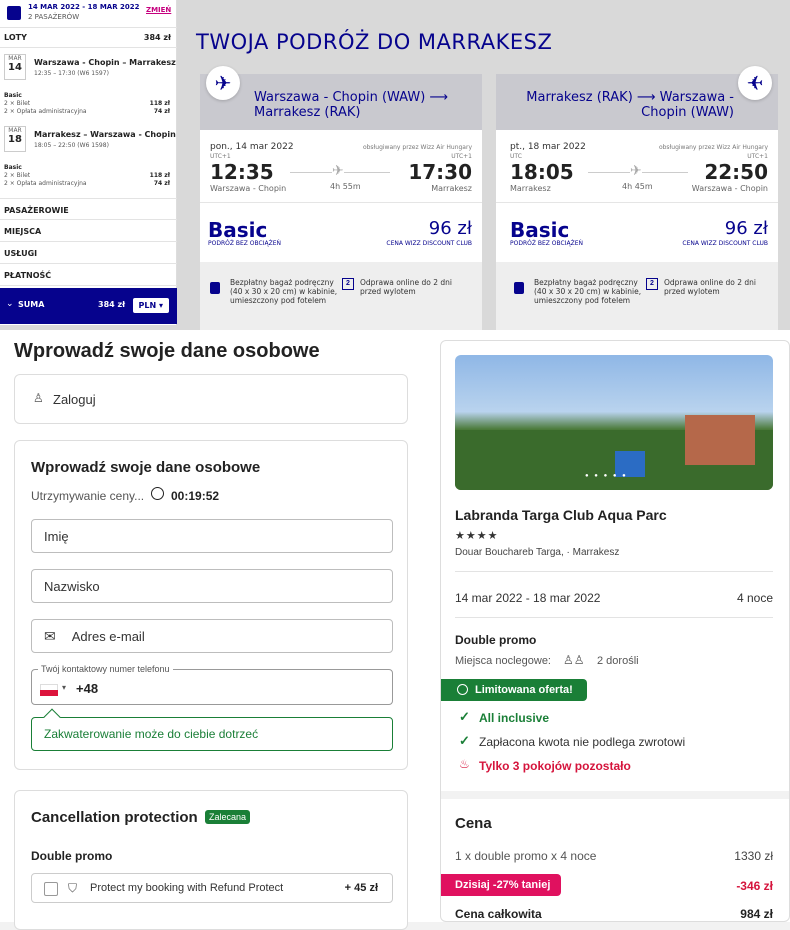 The width and height of the screenshot is (790, 930). What do you see at coordinates (88, 209) in the screenshot?
I see `section-passengers: PASAŻEROWIE` at bounding box center [88, 209].